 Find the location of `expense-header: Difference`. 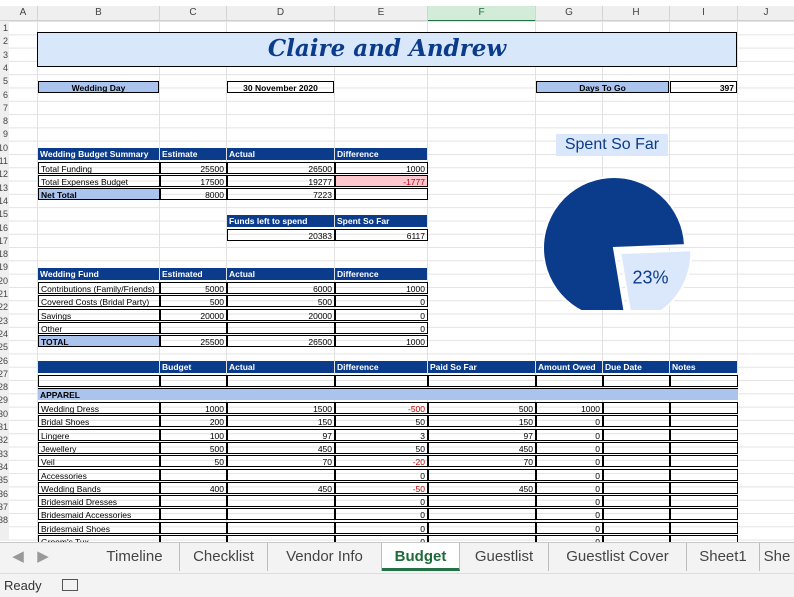

expense-header: Difference is located at coordinates (381, 367).